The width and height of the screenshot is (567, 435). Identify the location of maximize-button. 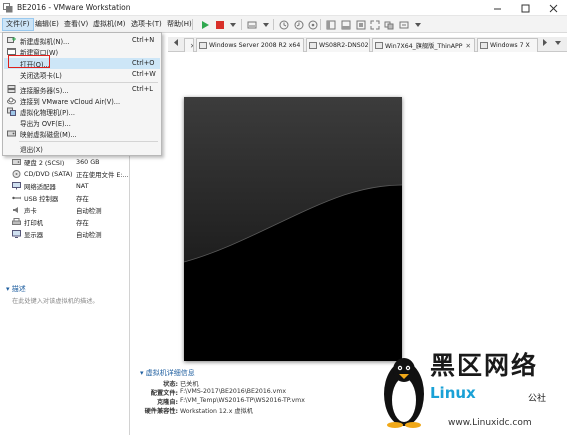
(525, 8).